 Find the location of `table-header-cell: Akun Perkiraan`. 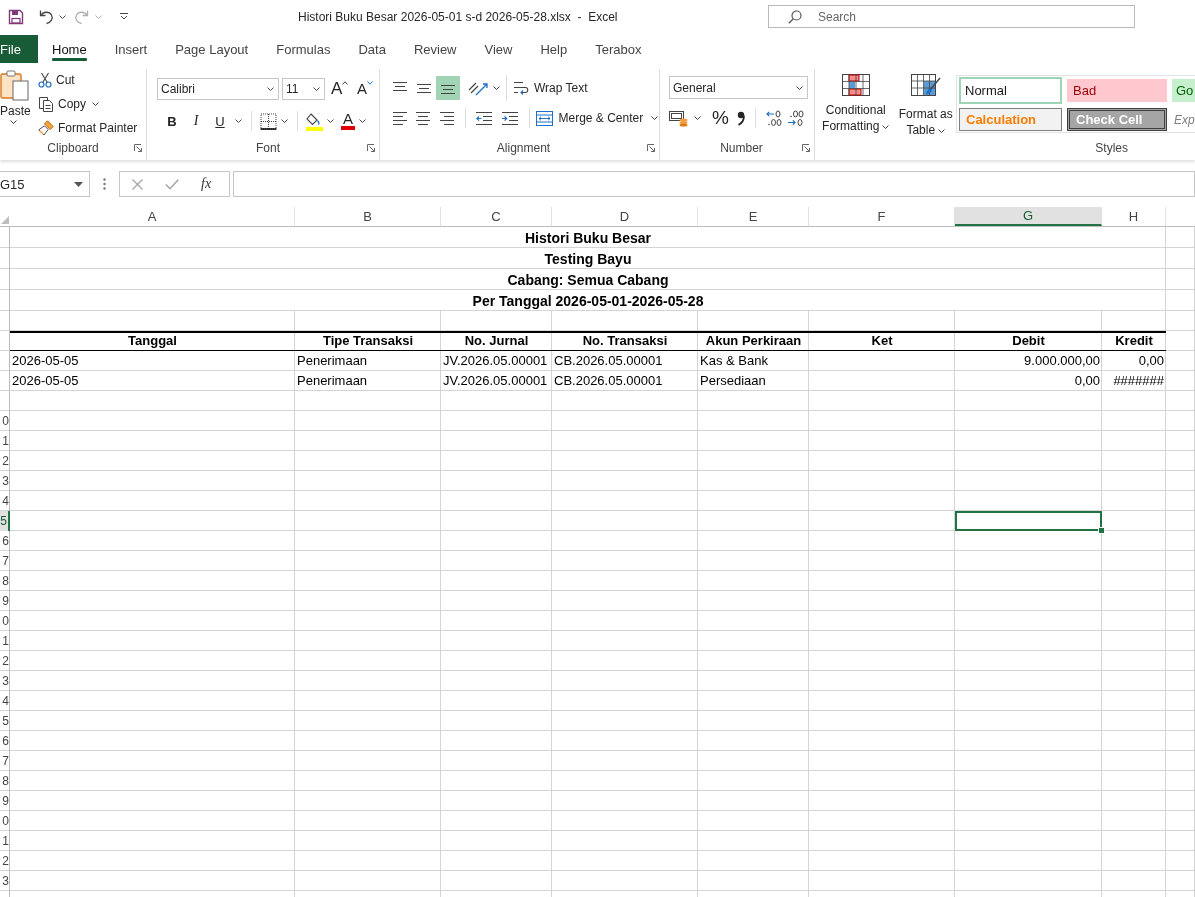

table-header-cell: Akun Perkiraan is located at coordinates (753, 341).